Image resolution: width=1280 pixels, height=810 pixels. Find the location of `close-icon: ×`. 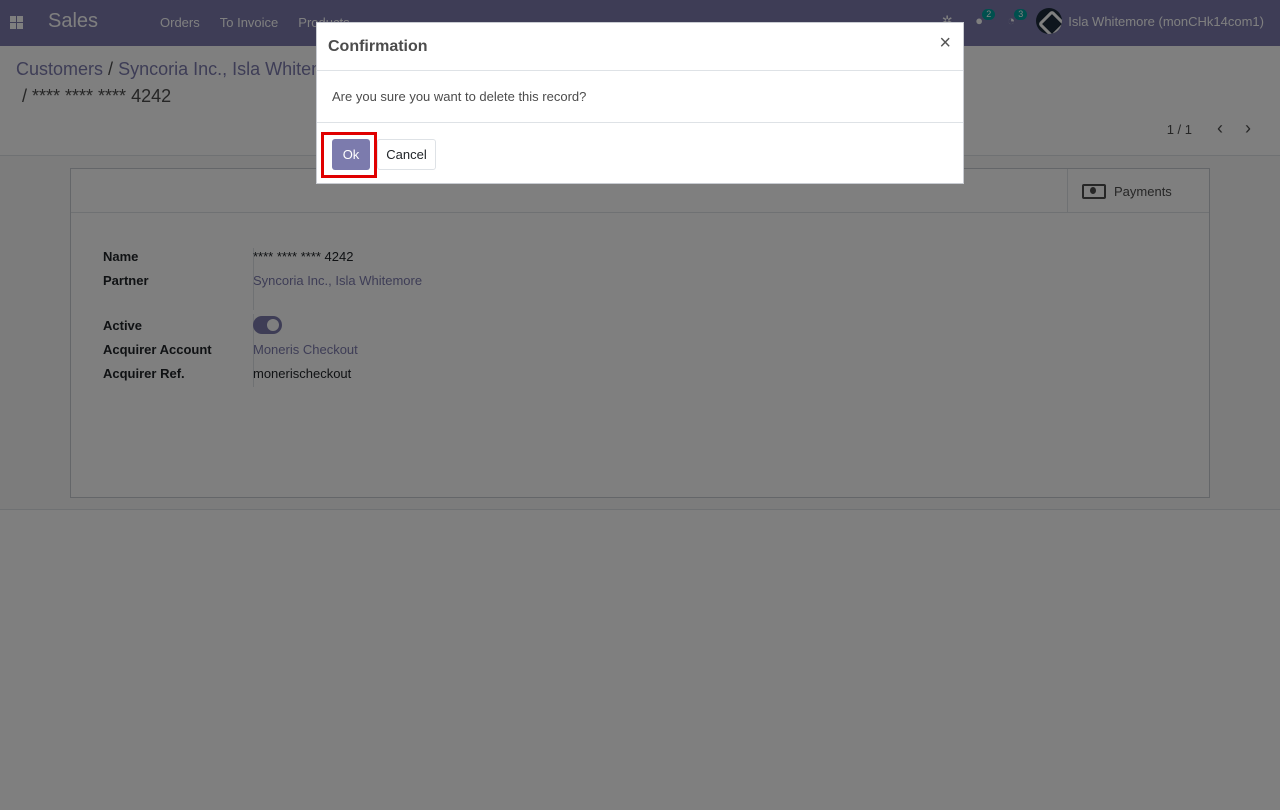

close-icon: × is located at coordinates (945, 43).